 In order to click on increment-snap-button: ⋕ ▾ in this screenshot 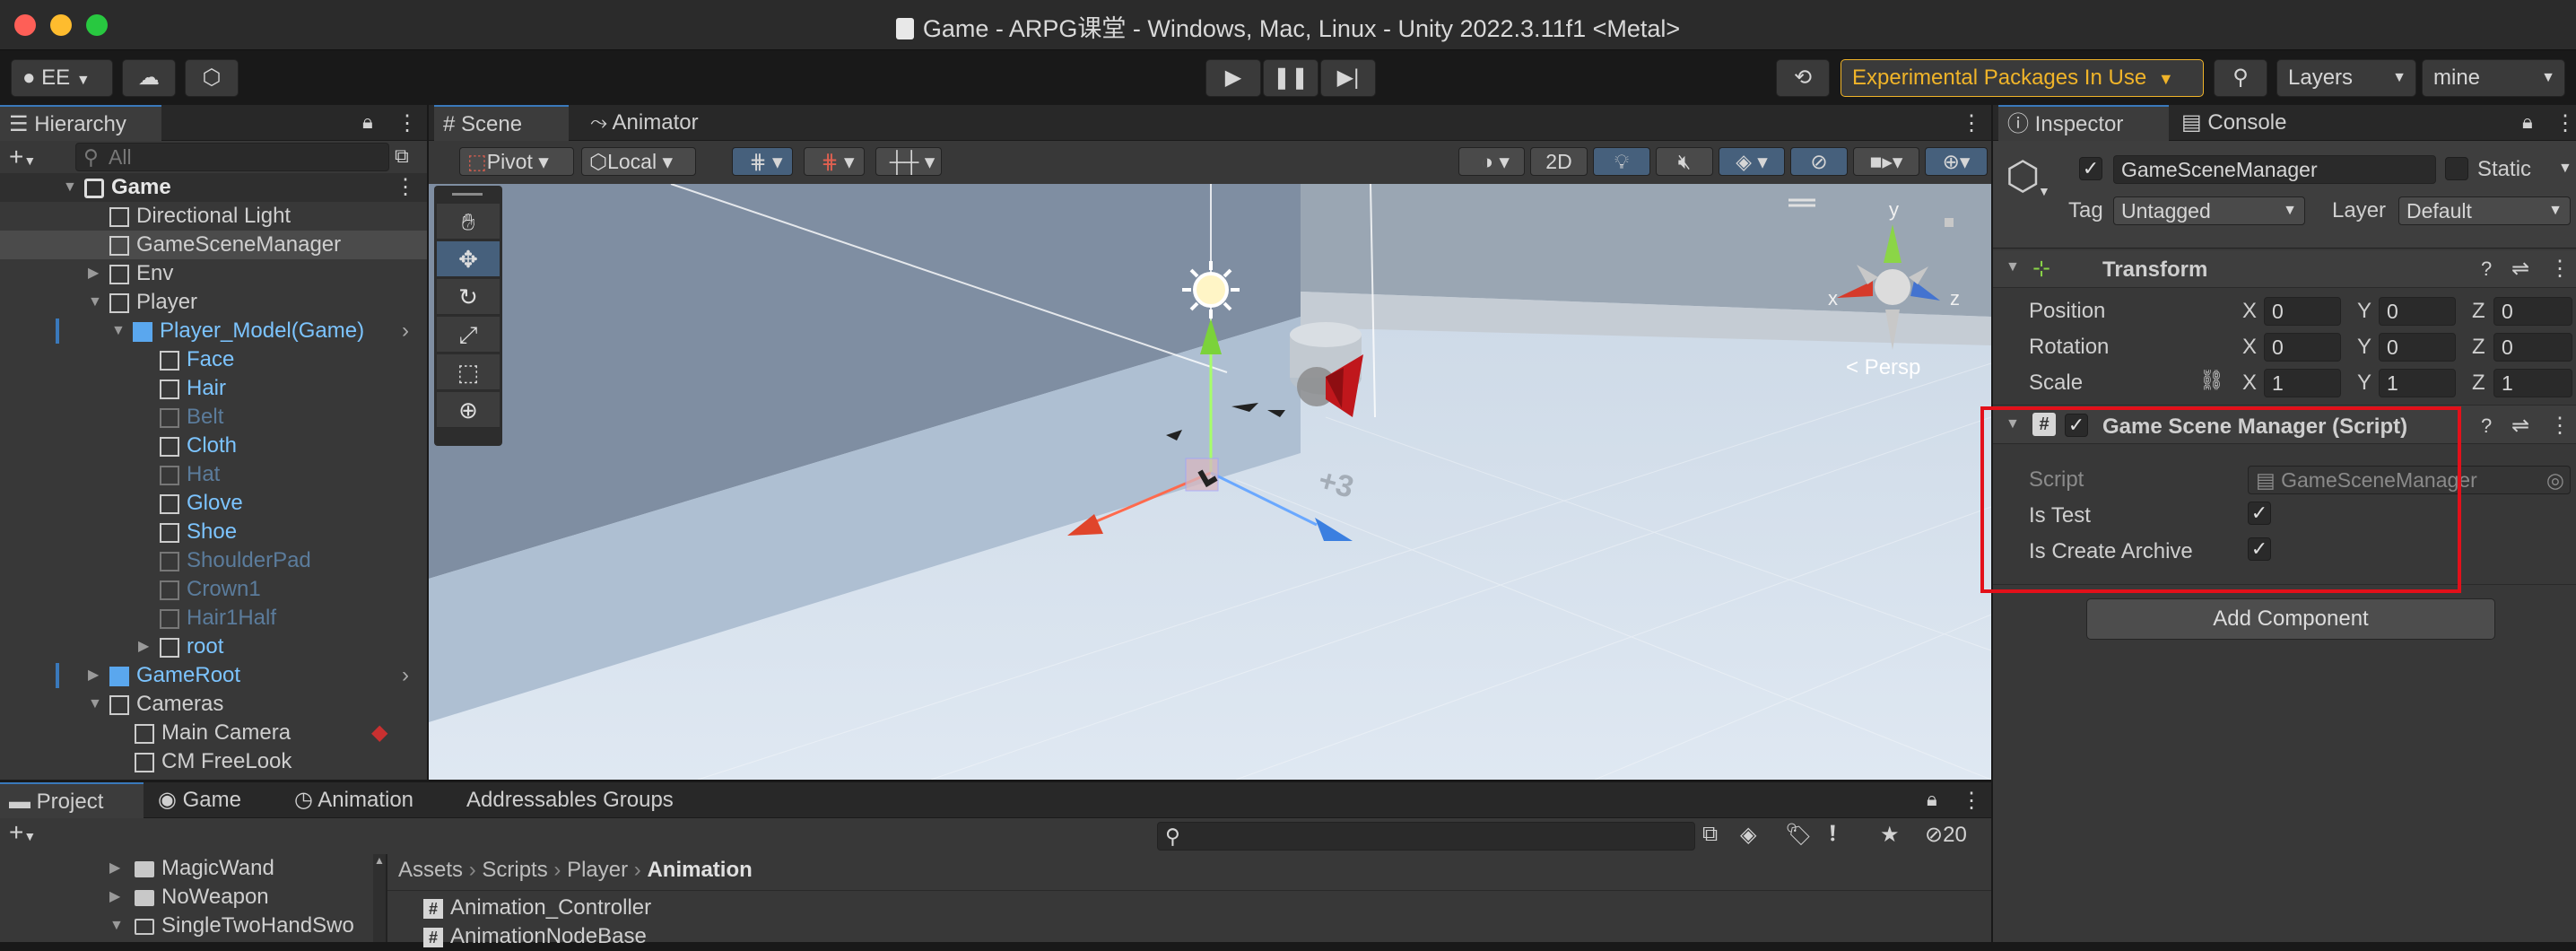, I will do `click(834, 161)`.